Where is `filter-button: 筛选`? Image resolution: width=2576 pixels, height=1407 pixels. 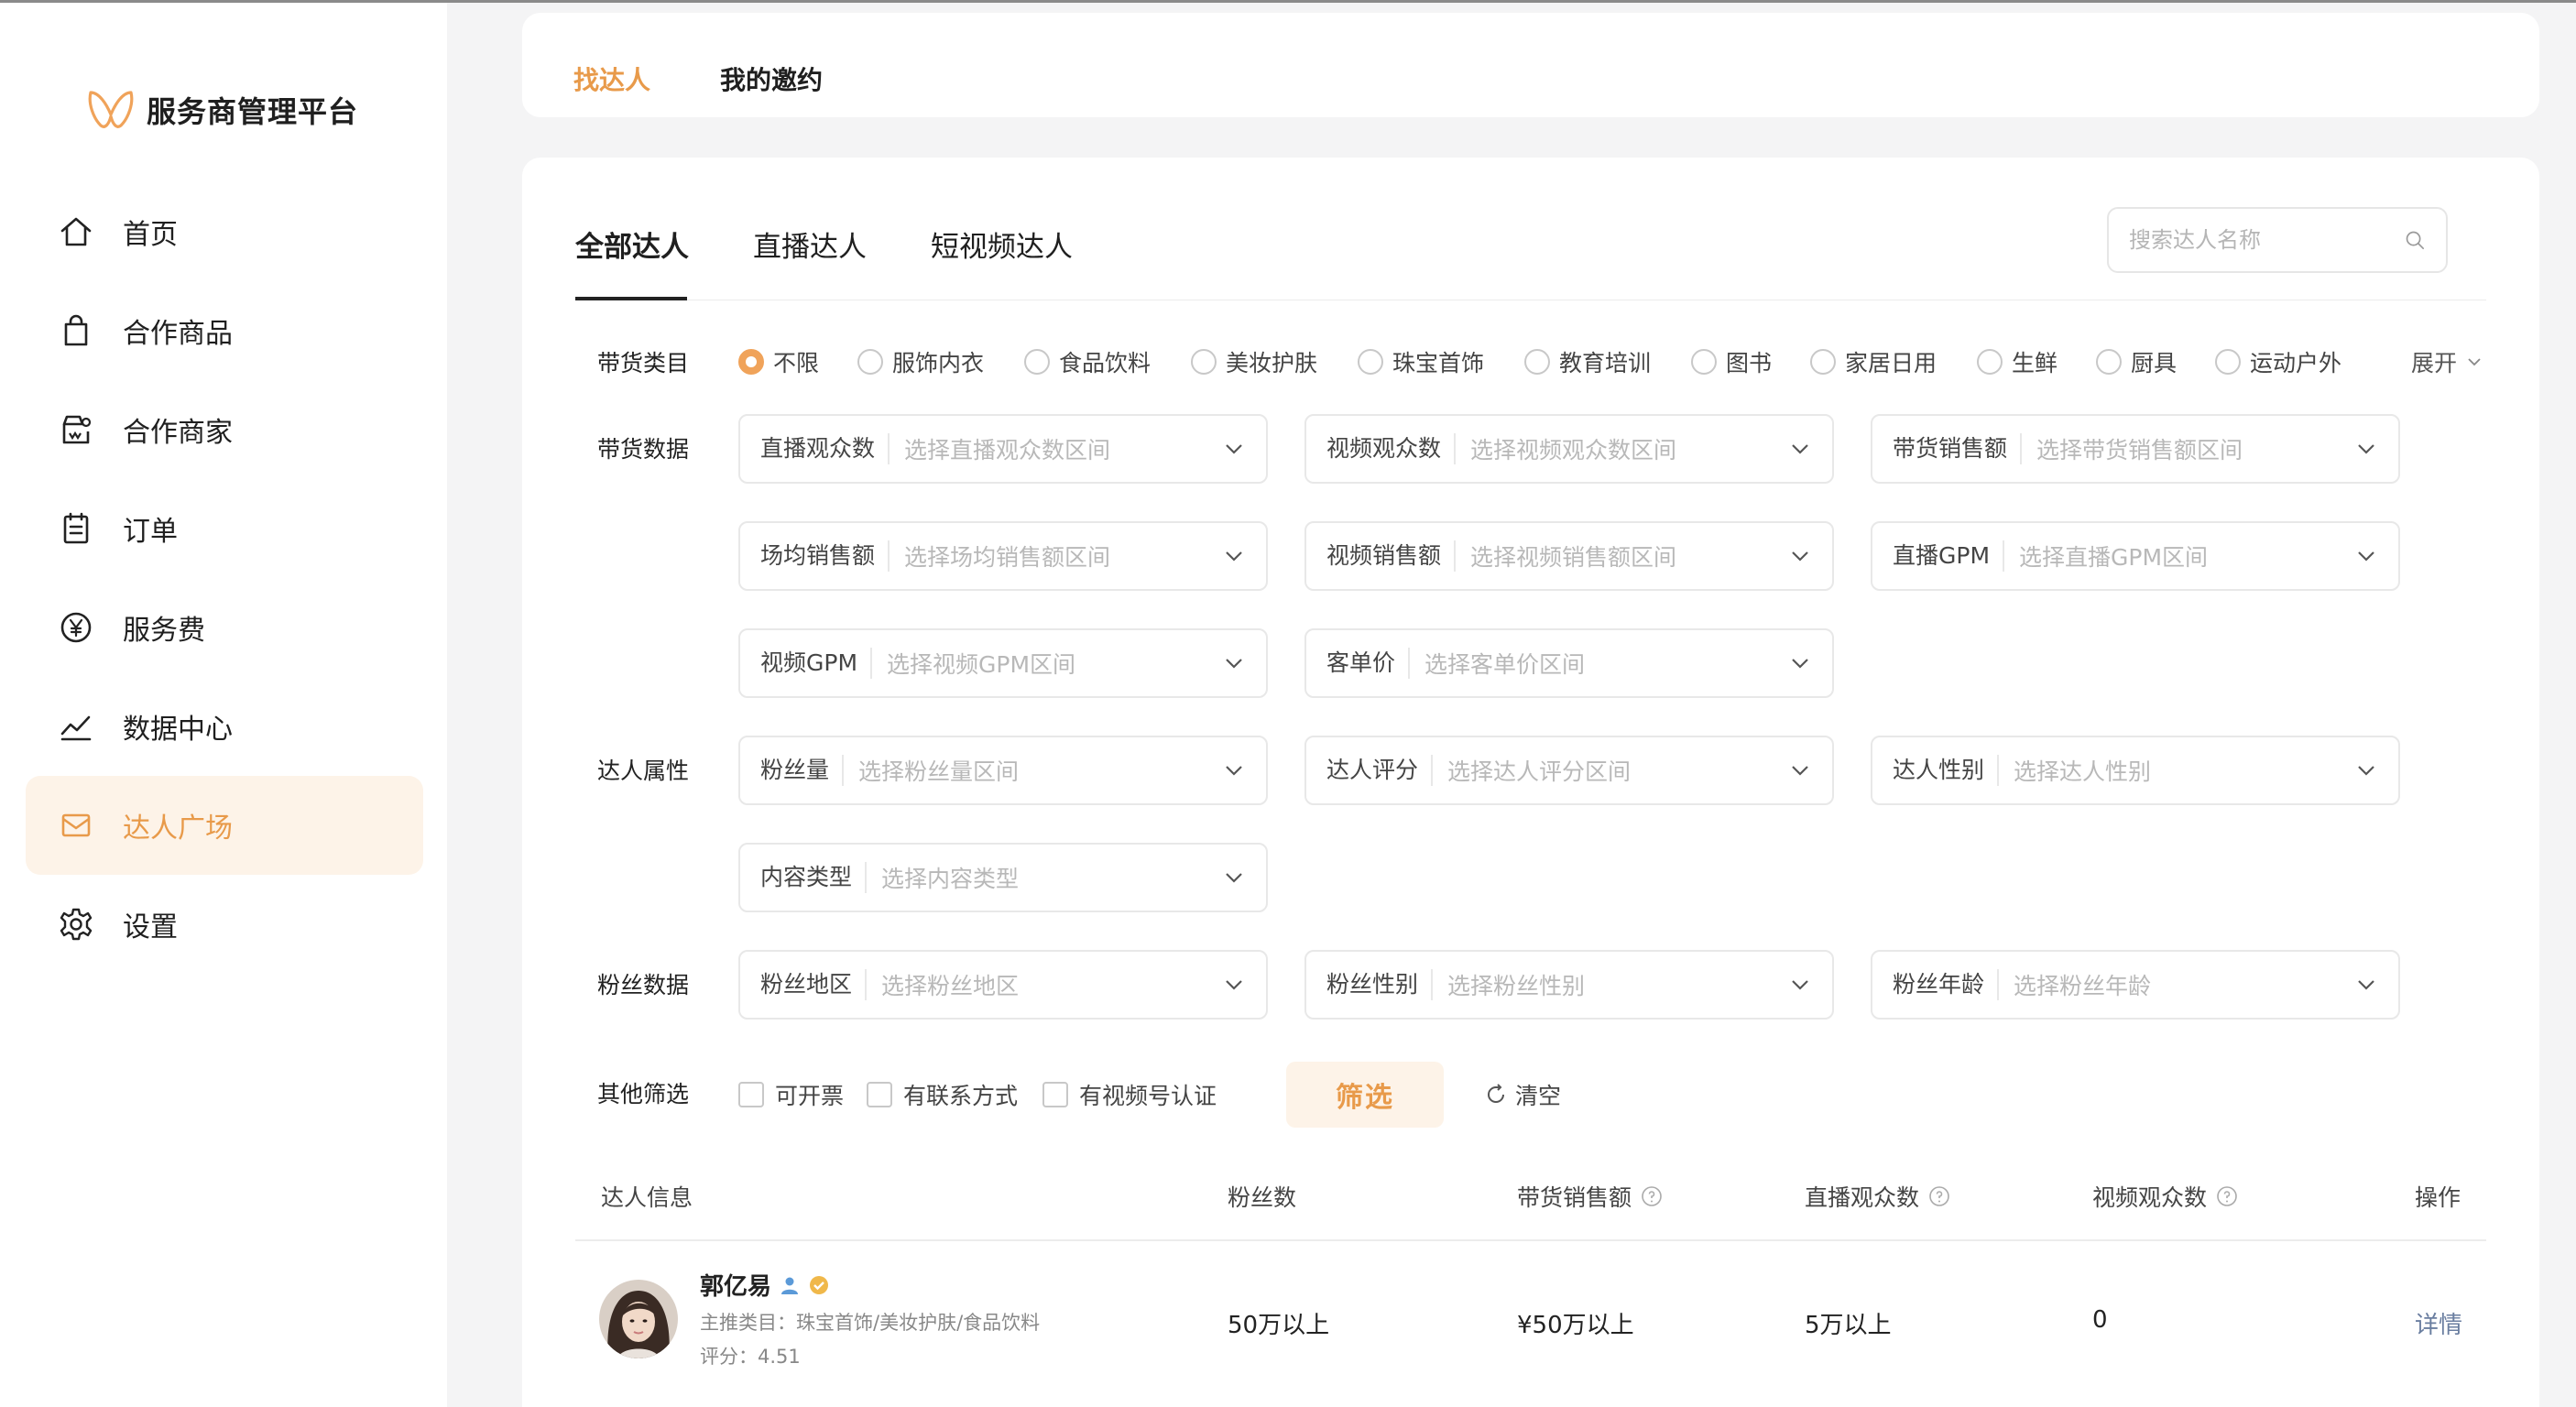 filter-button: 筛选 is located at coordinates (1365, 1095).